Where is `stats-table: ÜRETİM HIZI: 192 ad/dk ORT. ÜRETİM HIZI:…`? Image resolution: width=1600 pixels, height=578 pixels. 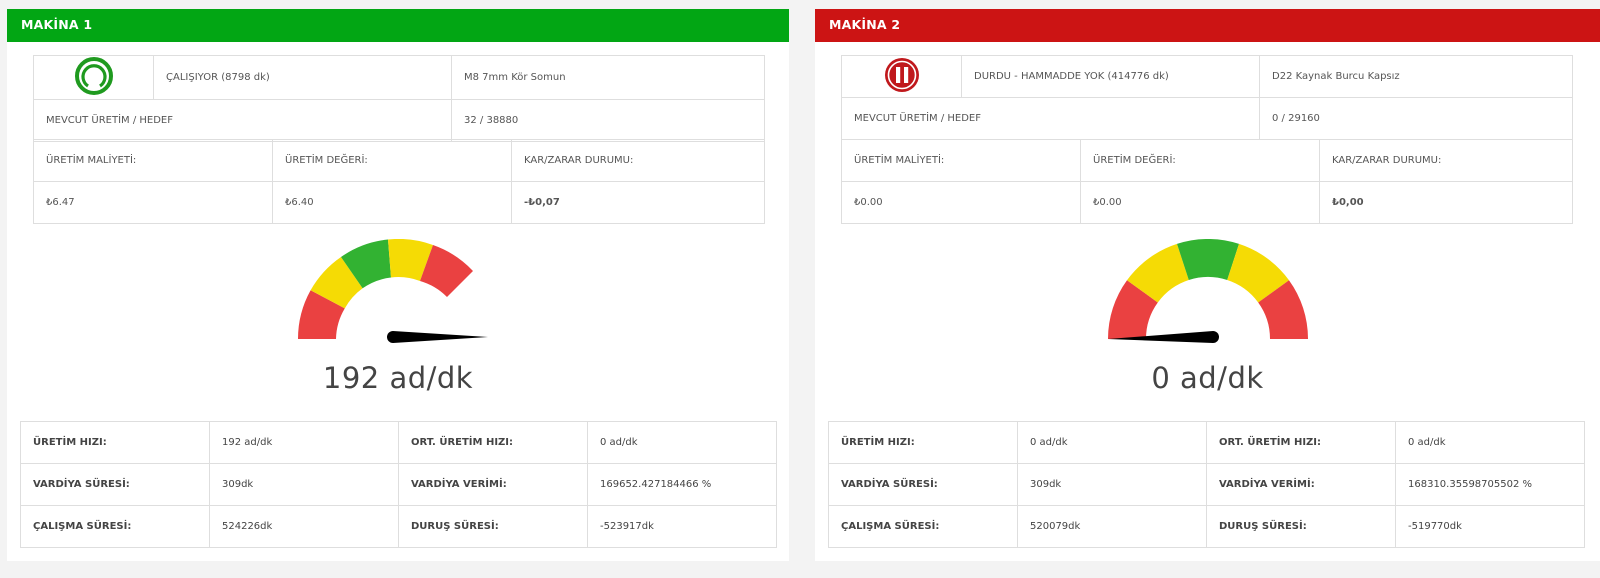 stats-table: ÜRETİM HIZI: 192 ad/dk ORT. ÜRETİM HIZI:… is located at coordinates (398, 484).